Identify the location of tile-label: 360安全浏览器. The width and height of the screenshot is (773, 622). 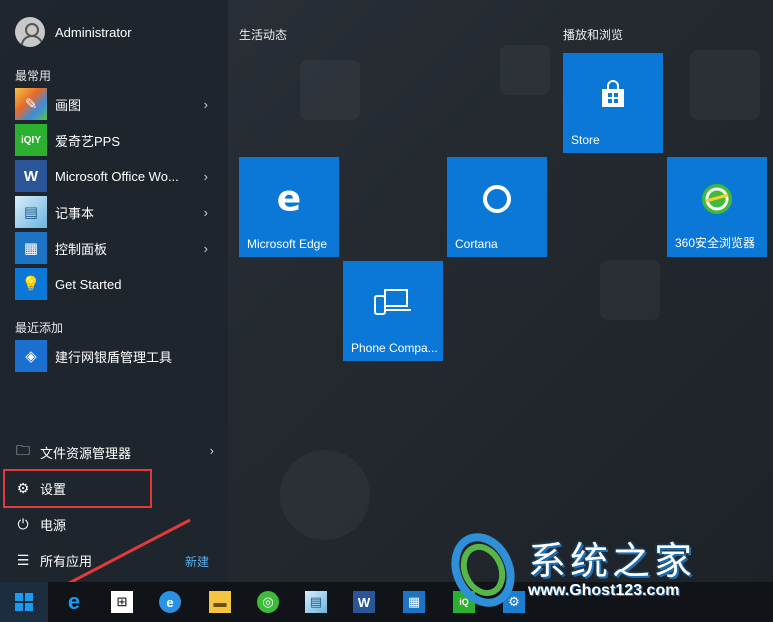
(715, 243).